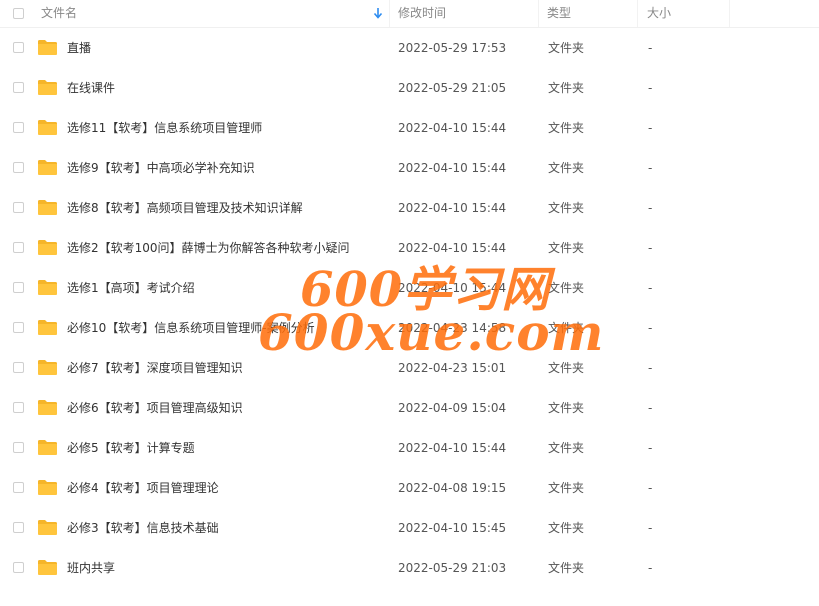 Image resolution: width=819 pixels, height=606 pixels. I want to click on table-row: 必修5【软考】计算专题 2022-04-10 15:44 文件夹 -, so click(409, 448).